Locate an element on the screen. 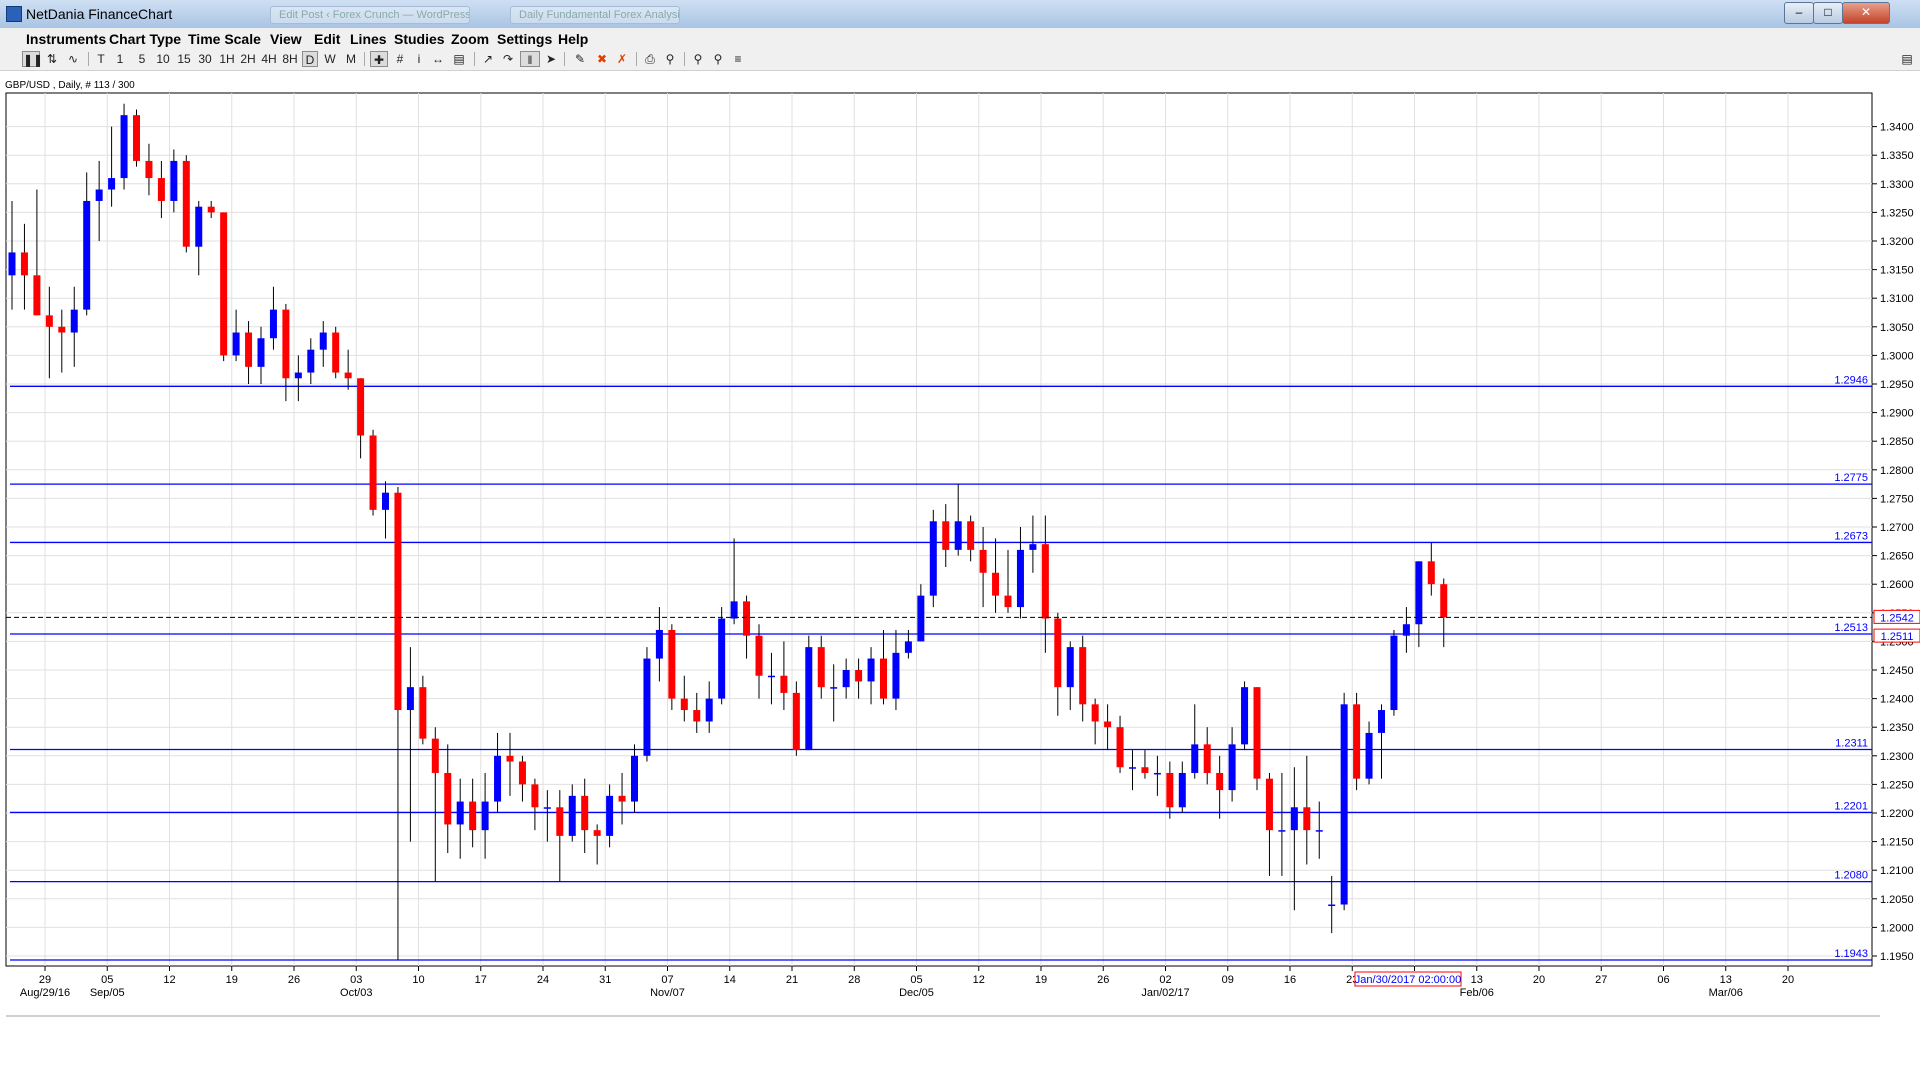 The width and height of the screenshot is (1920, 1080). minimize-icon: – is located at coordinates (1799, 12).